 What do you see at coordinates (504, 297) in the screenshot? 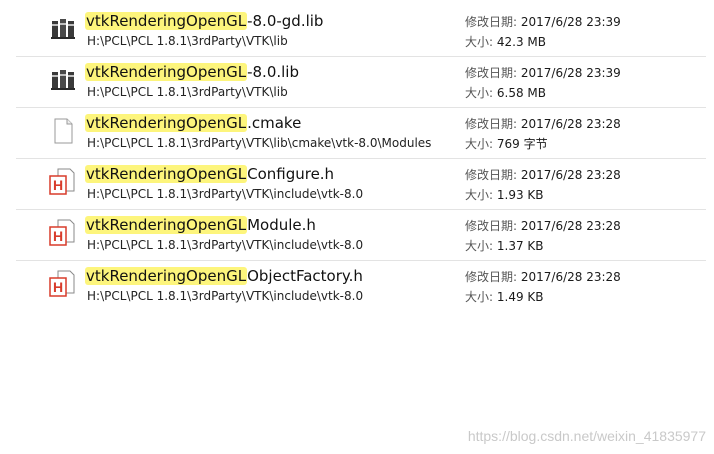
I see `file-size: 大小: 1.49 KB` at bounding box center [504, 297].